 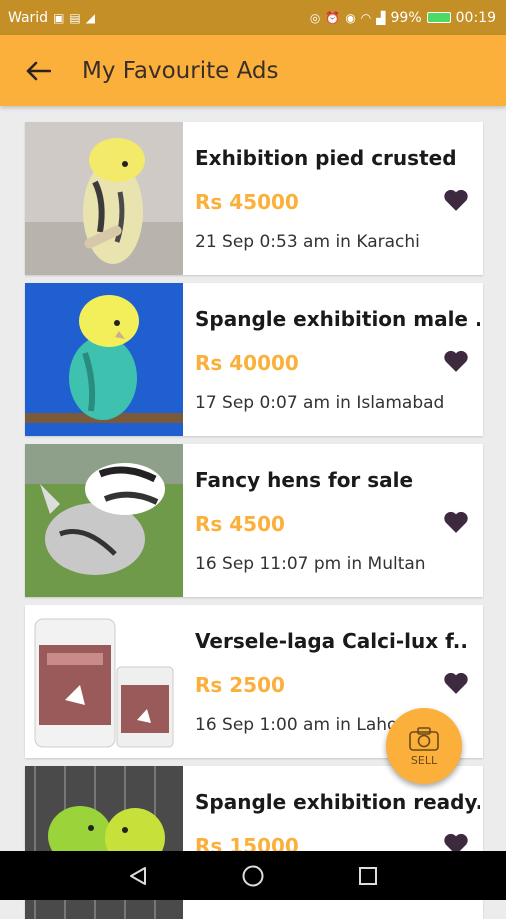 I want to click on sell-label: SELL, so click(x=424, y=760).